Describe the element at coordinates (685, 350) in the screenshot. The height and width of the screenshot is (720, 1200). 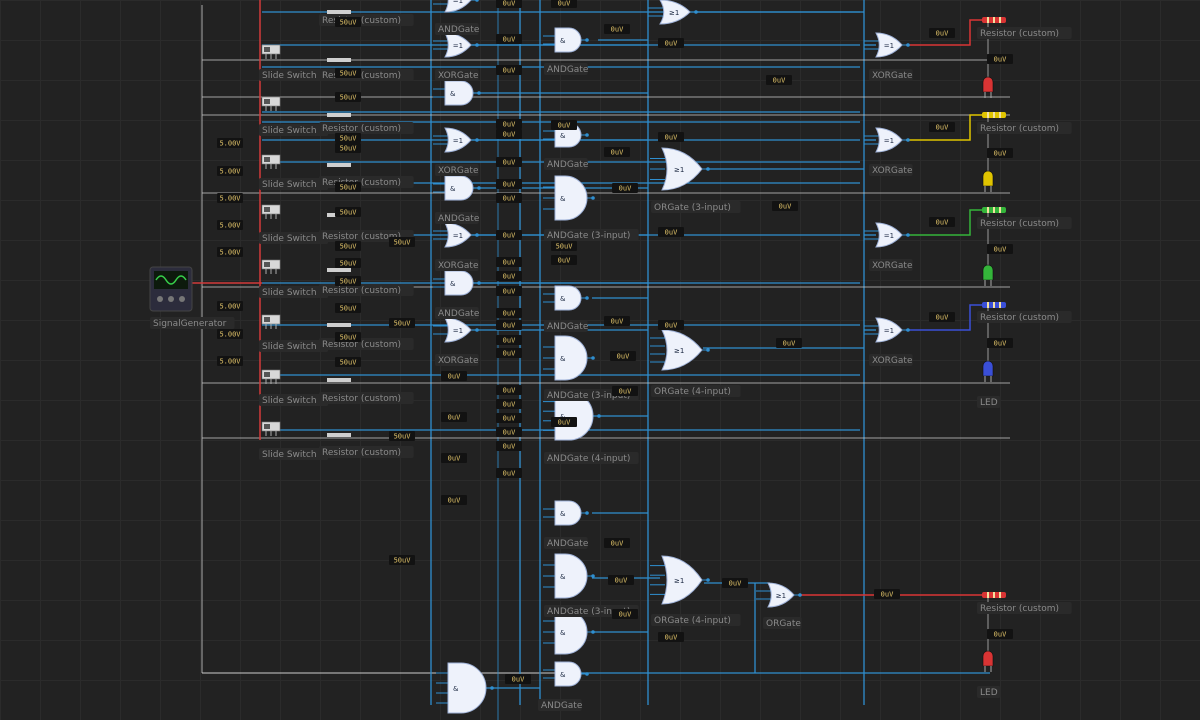
I see `or-gate-4-input: ≥1` at that location.